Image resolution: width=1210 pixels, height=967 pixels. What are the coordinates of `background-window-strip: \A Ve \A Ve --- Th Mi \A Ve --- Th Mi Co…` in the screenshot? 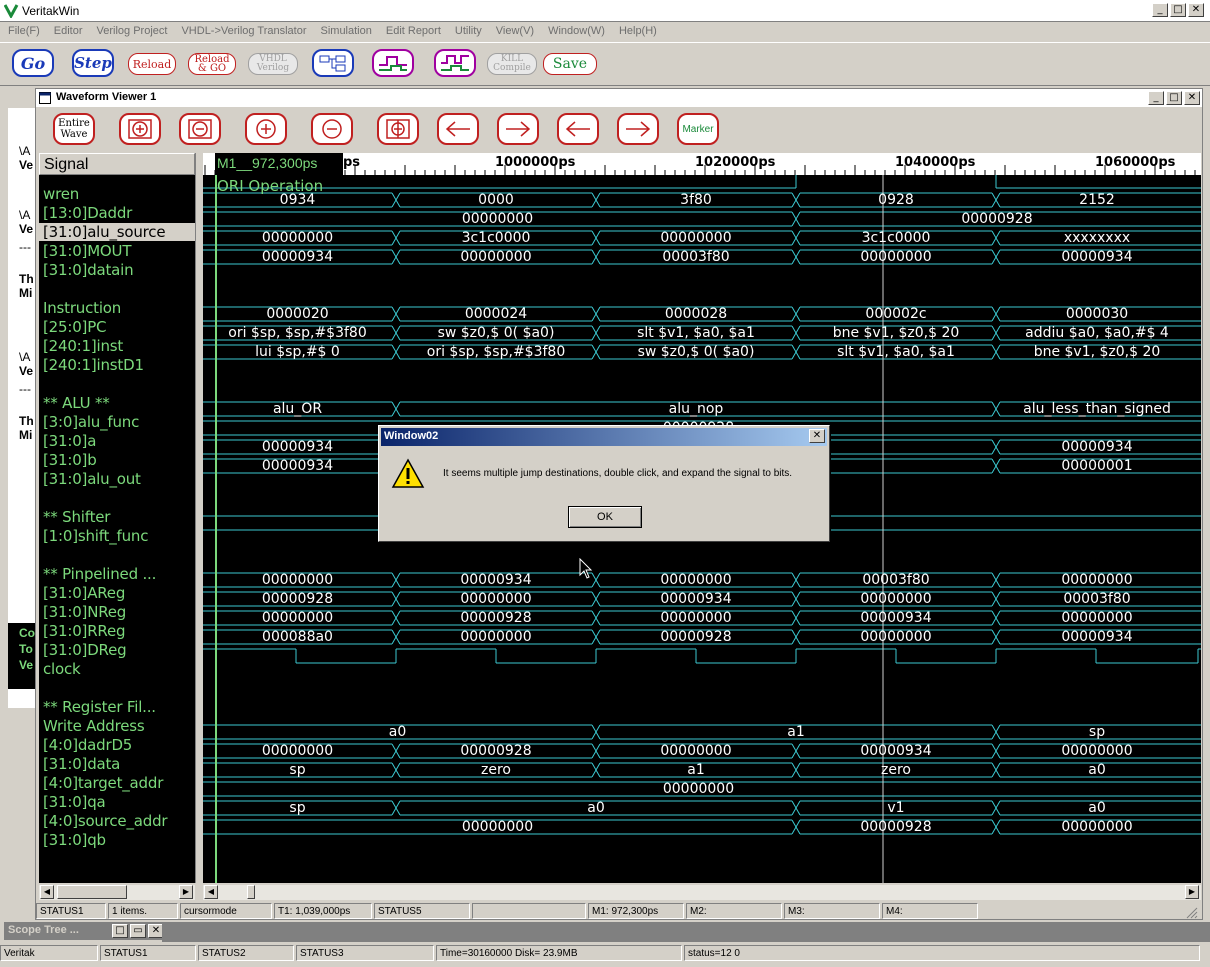 It's located at (17, 504).